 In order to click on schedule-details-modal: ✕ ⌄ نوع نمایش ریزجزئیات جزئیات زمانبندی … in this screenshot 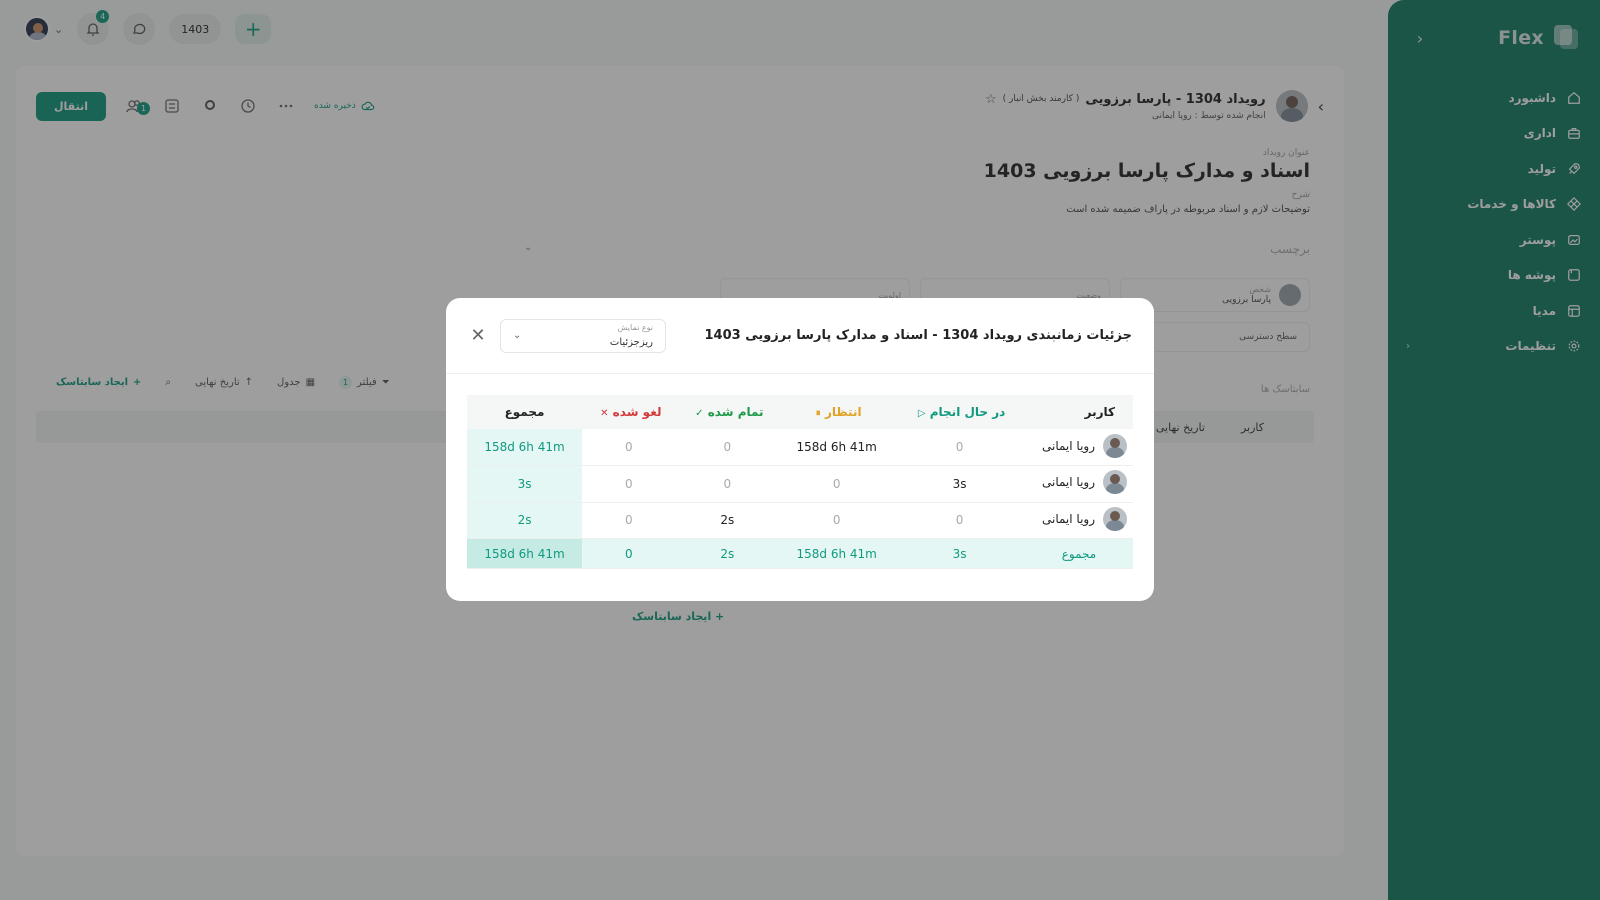, I will do `click(800, 449)`.